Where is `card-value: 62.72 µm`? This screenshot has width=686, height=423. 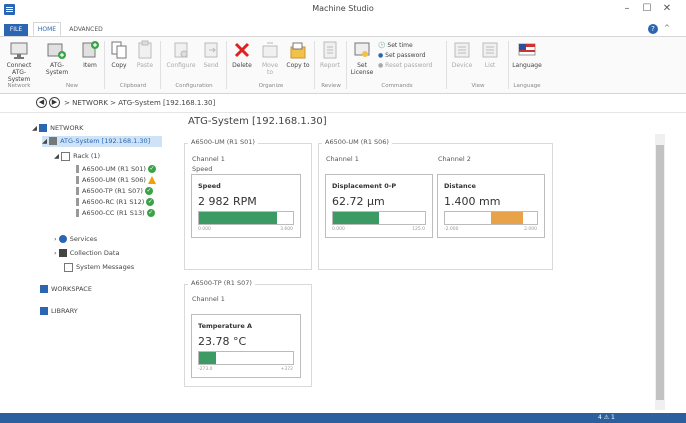
card-value: 62.72 µm is located at coordinates (358, 201).